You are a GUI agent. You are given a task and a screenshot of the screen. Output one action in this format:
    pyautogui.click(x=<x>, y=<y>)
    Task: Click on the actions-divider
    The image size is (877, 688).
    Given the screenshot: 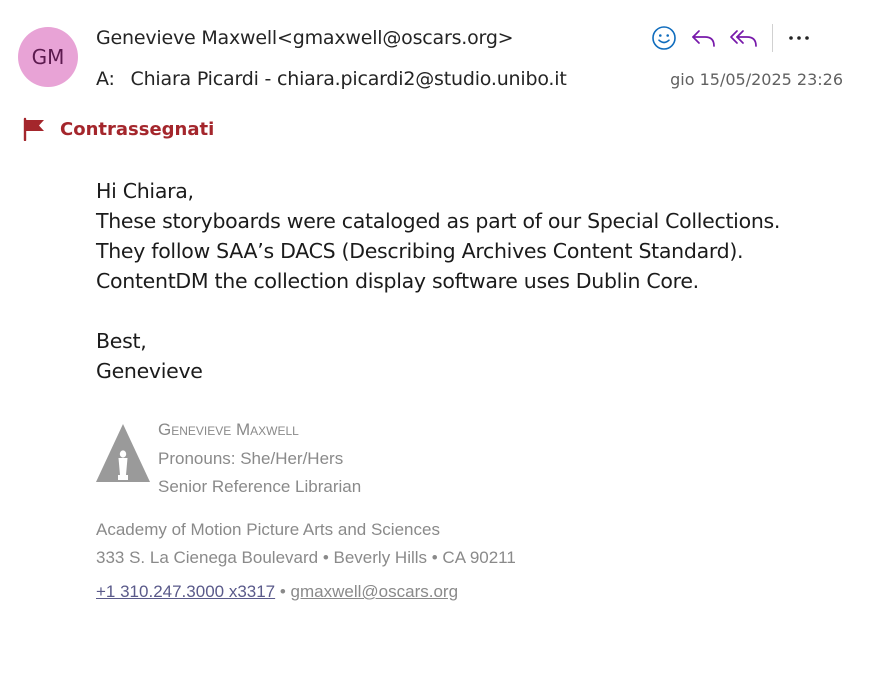 What is the action you would take?
    pyautogui.click(x=772, y=38)
    